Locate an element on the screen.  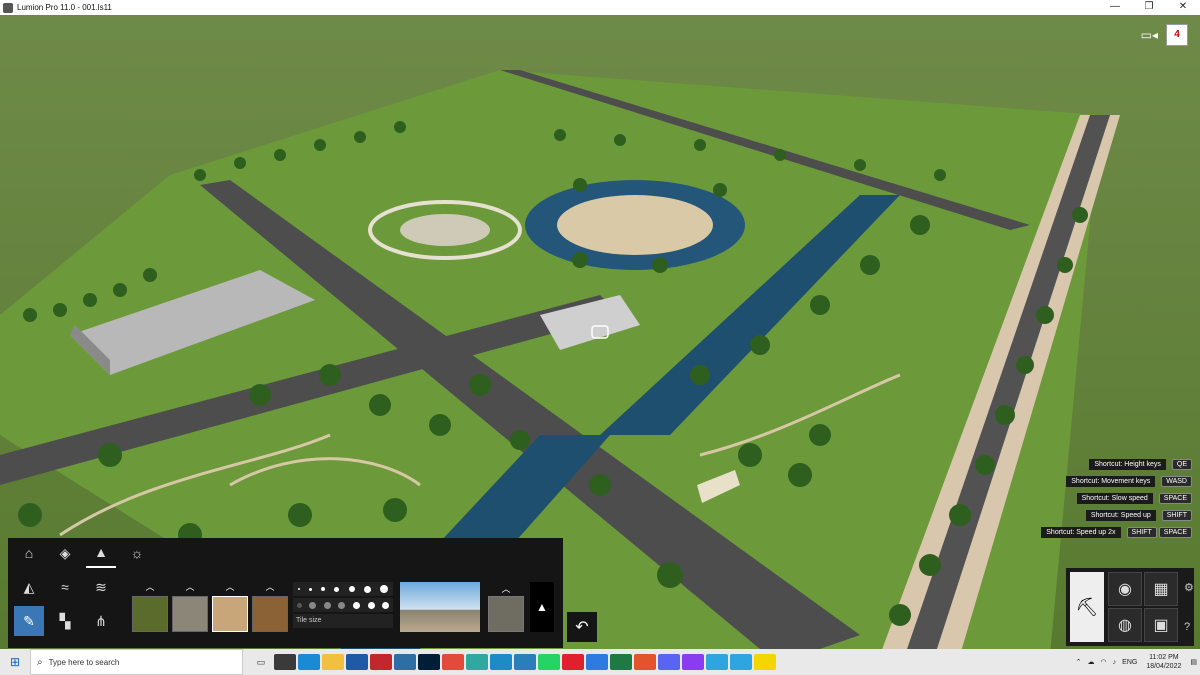
weather-sun-icon: ☼ is located at coordinates (137, 553).